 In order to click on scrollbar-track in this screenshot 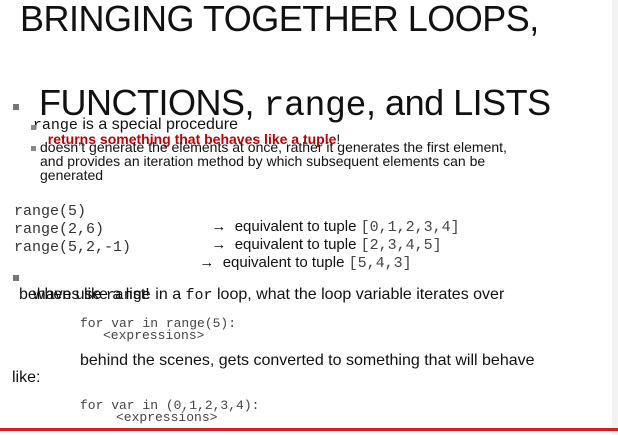, I will do `click(615, 217)`.